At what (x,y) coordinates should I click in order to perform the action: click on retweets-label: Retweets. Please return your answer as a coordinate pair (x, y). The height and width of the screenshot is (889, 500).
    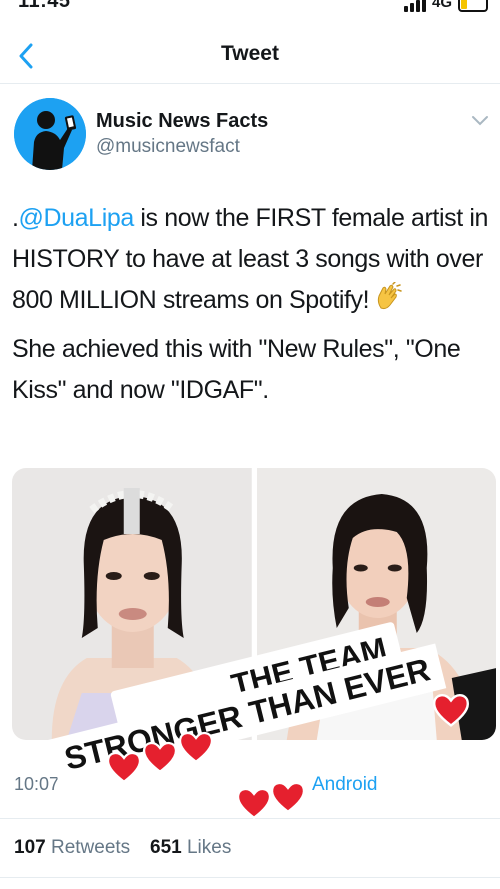
    Looking at the image, I should click on (90, 847).